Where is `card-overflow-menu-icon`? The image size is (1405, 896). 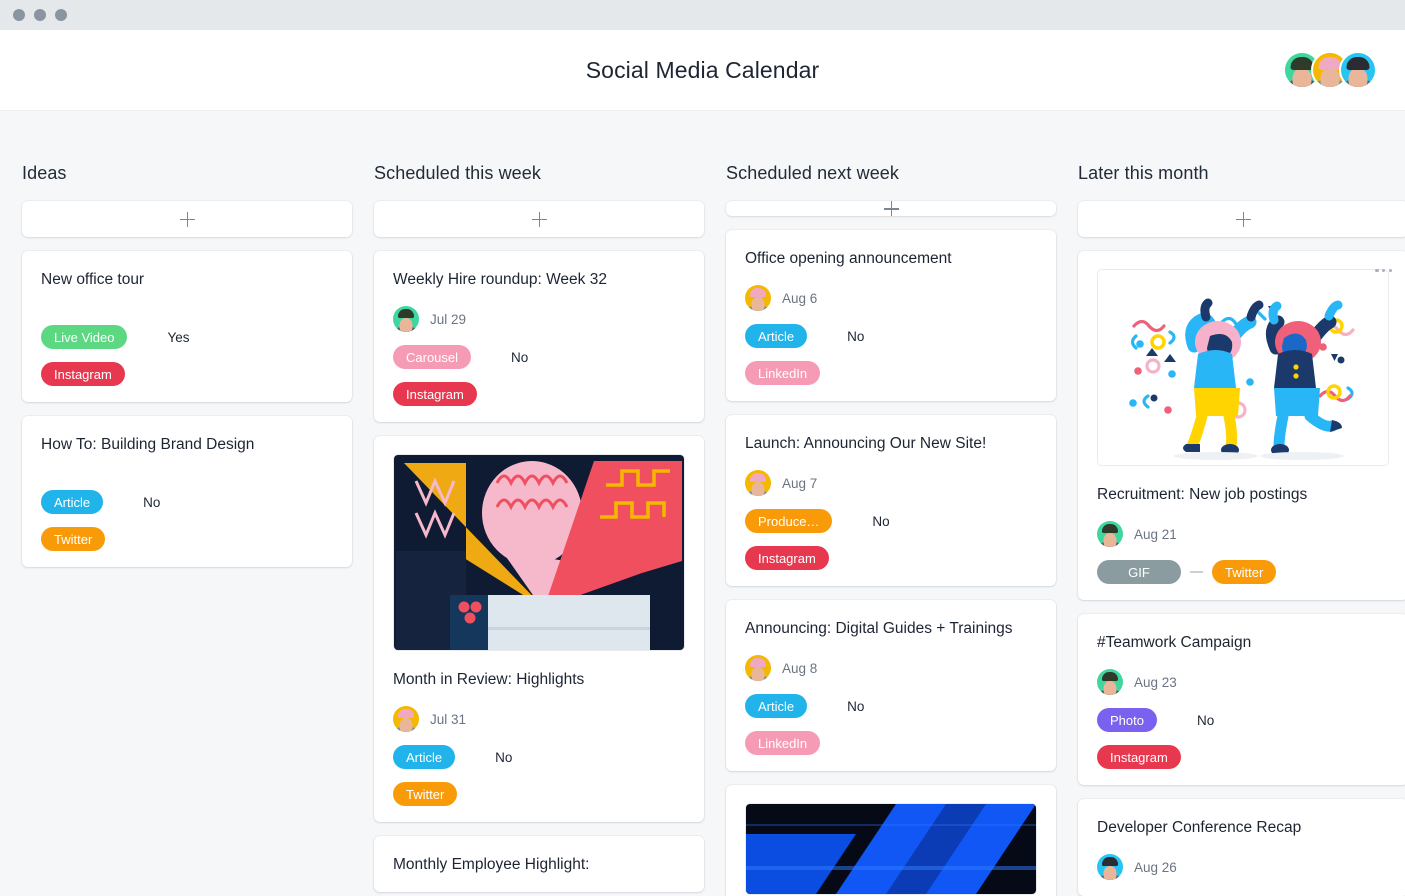 card-overflow-menu-icon is located at coordinates (1383, 271).